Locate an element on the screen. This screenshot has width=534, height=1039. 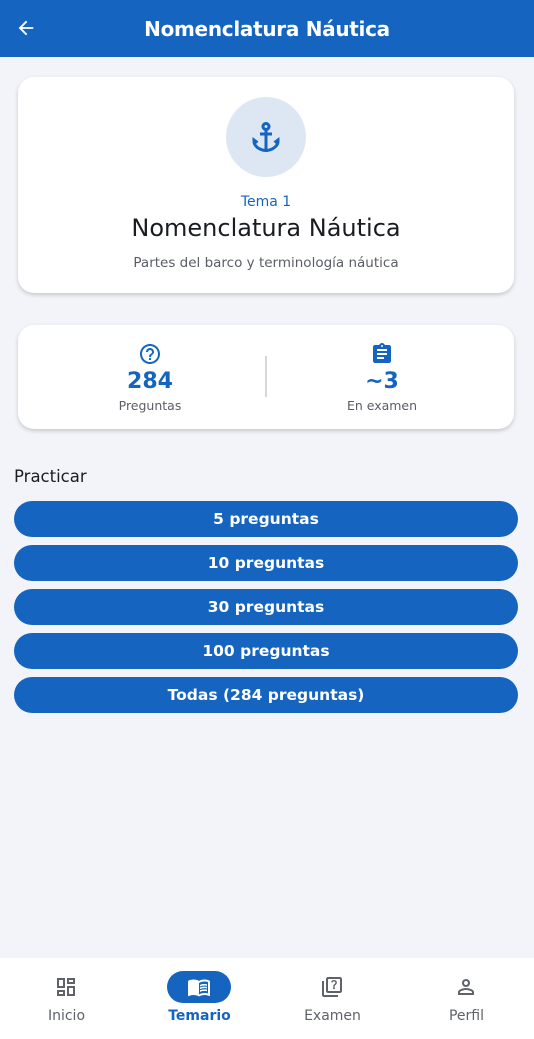
stat-exam: ~3 En examen is located at coordinates (382, 377).